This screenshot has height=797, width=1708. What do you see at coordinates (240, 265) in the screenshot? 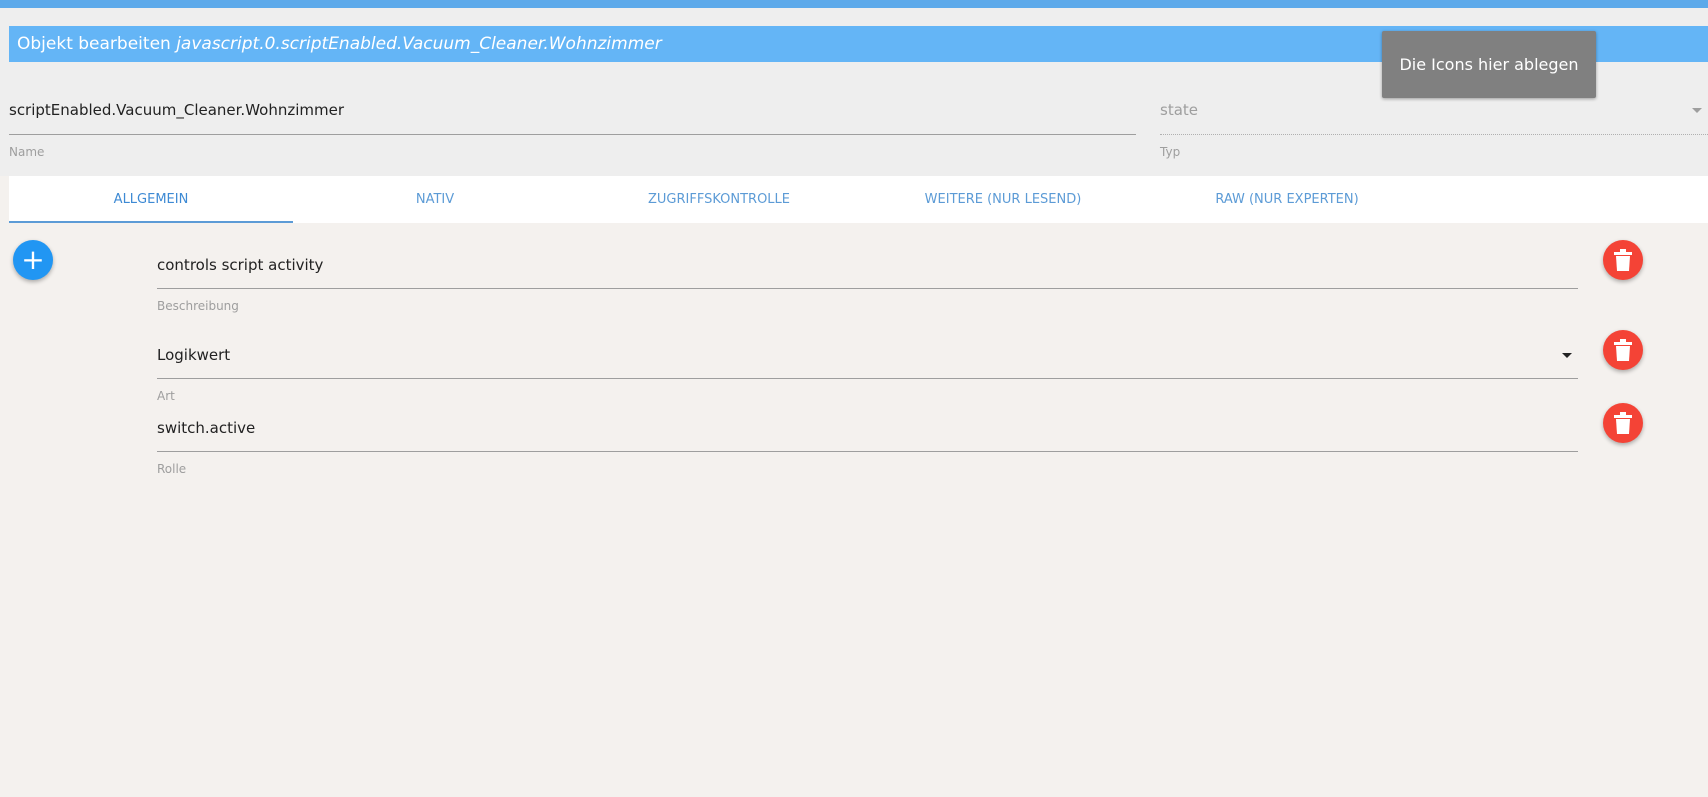
I see `description-input: controls script activity` at bounding box center [240, 265].